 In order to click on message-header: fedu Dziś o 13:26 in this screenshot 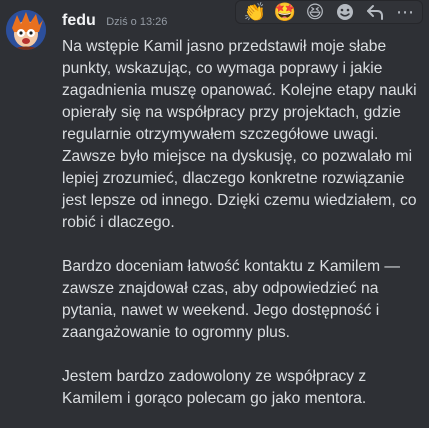, I will do `click(114, 21)`.